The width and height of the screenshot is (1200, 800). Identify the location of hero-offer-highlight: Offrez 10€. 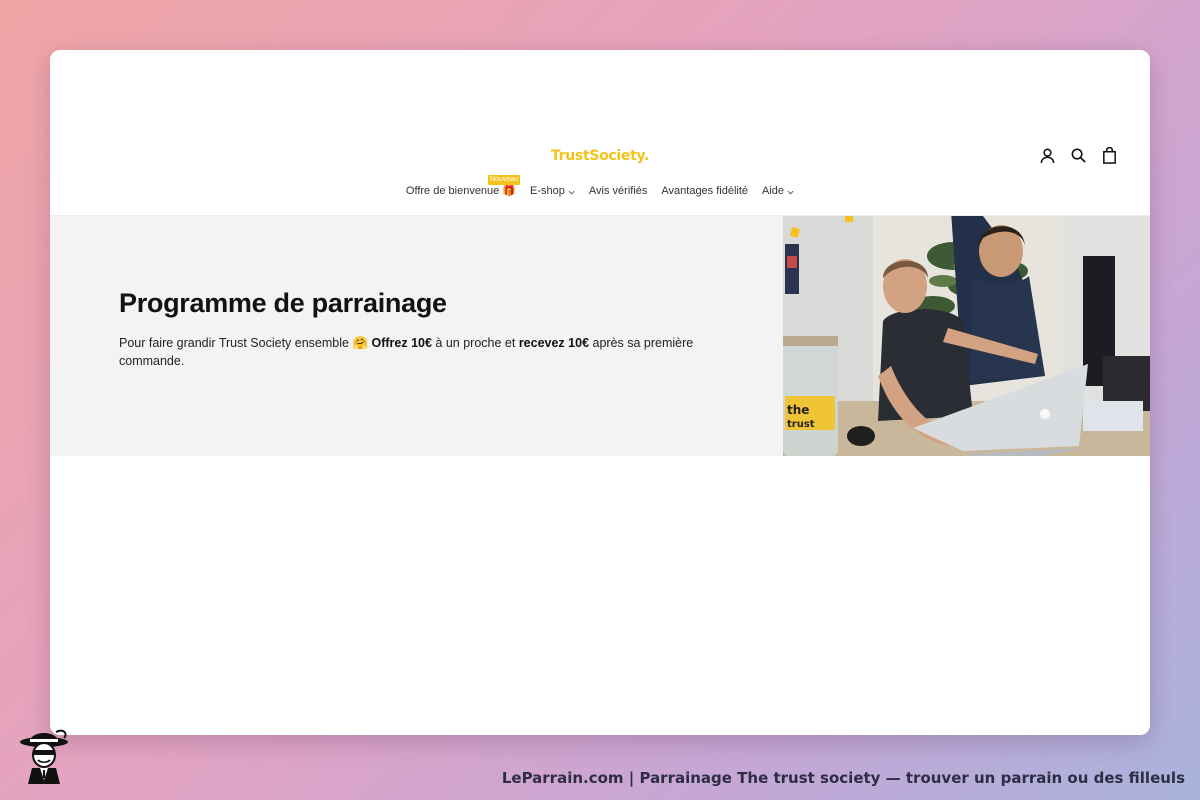
(401, 343).